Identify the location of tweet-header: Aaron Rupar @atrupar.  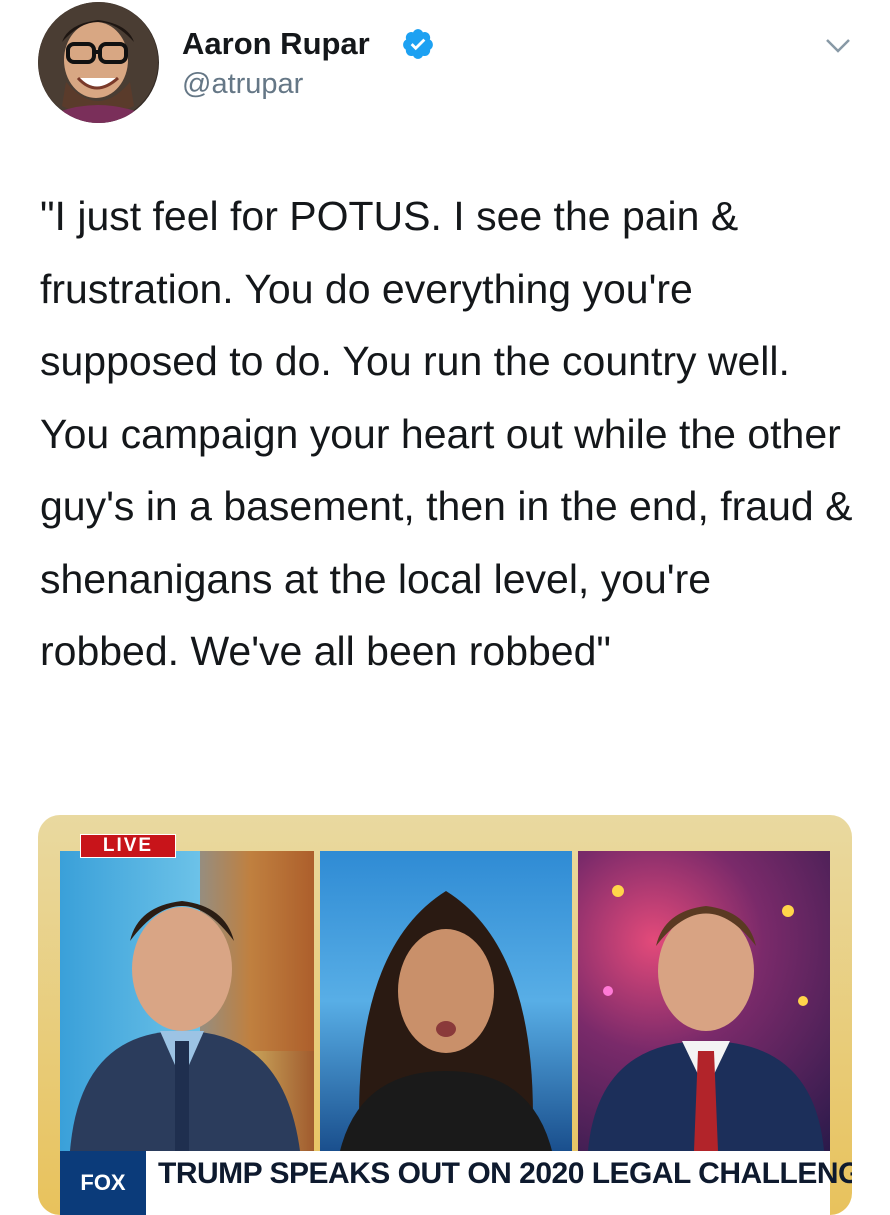
(448, 64).